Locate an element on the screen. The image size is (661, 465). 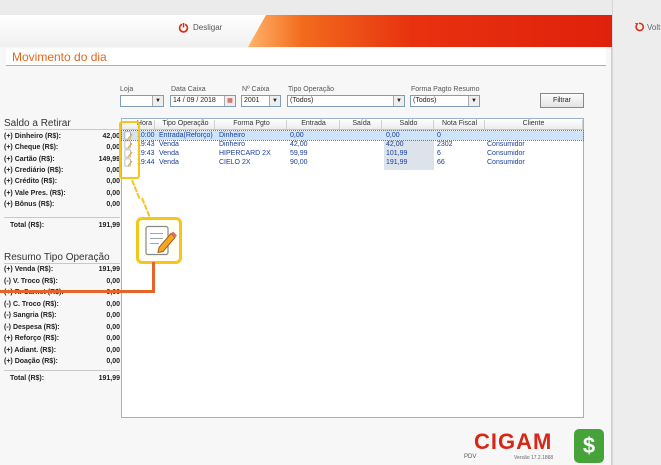
title-bar: Movimento do dia is located at coordinates (306, 57).